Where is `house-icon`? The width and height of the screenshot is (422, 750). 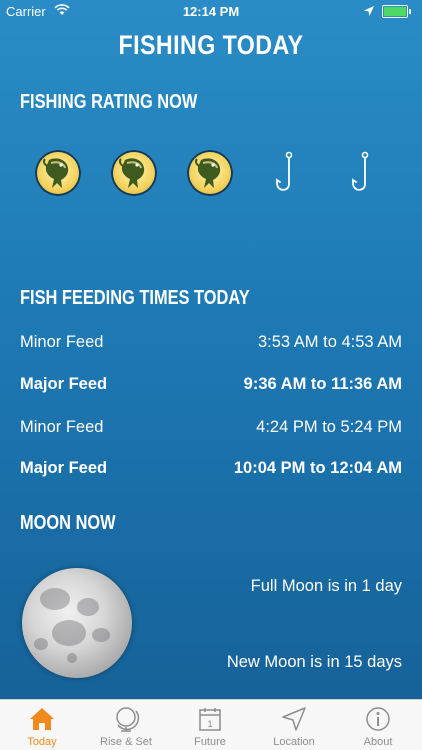 house-icon is located at coordinates (42, 719).